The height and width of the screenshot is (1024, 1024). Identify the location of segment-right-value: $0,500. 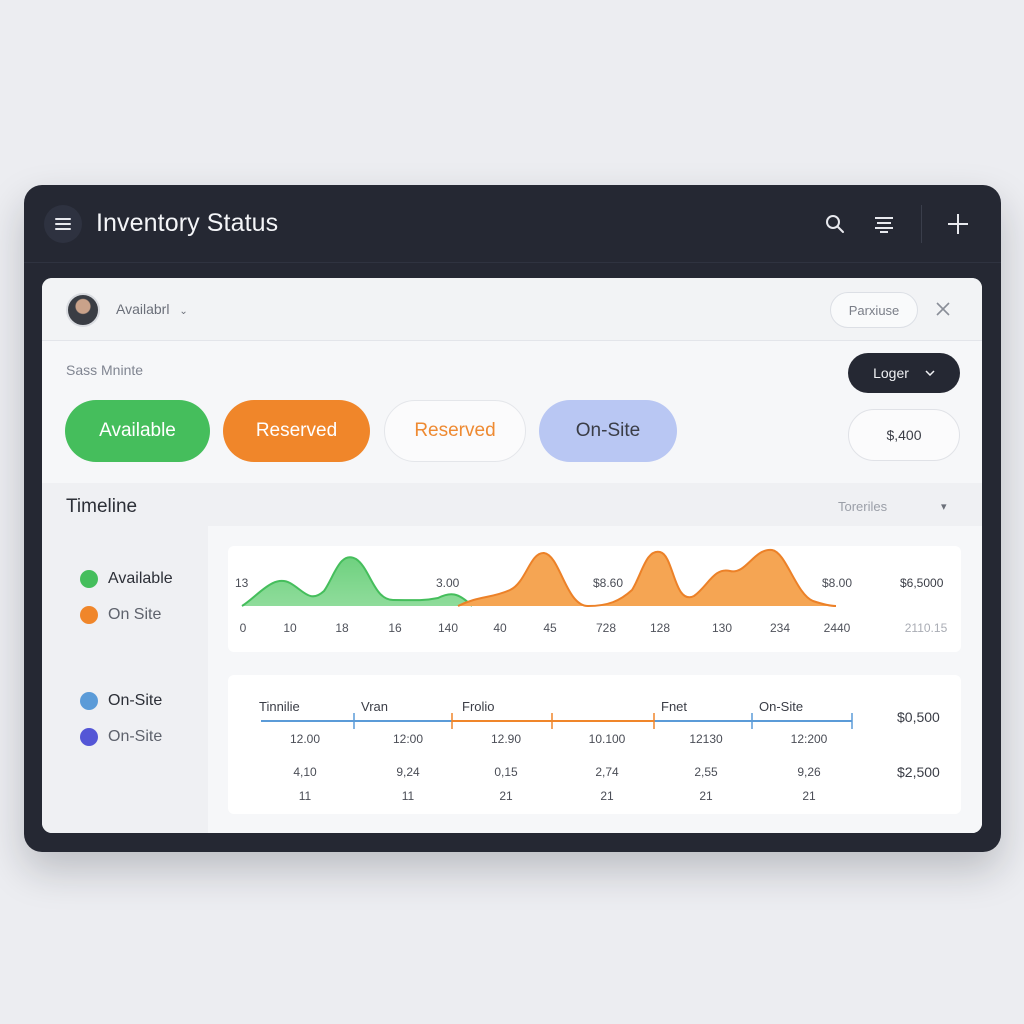
(918, 717).